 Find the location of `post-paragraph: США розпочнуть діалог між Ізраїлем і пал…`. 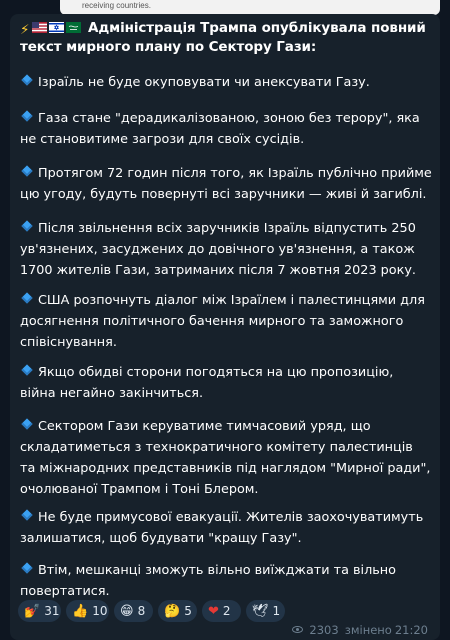

post-paragraph: США розпочнуть діалог між Ізраїлем і пал… is located at coordinates (222, 321).